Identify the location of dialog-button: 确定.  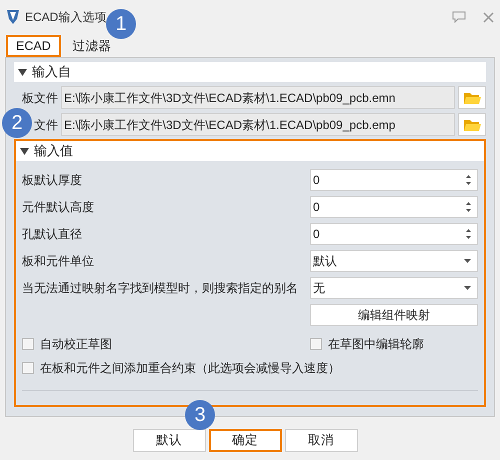
(245, 440).